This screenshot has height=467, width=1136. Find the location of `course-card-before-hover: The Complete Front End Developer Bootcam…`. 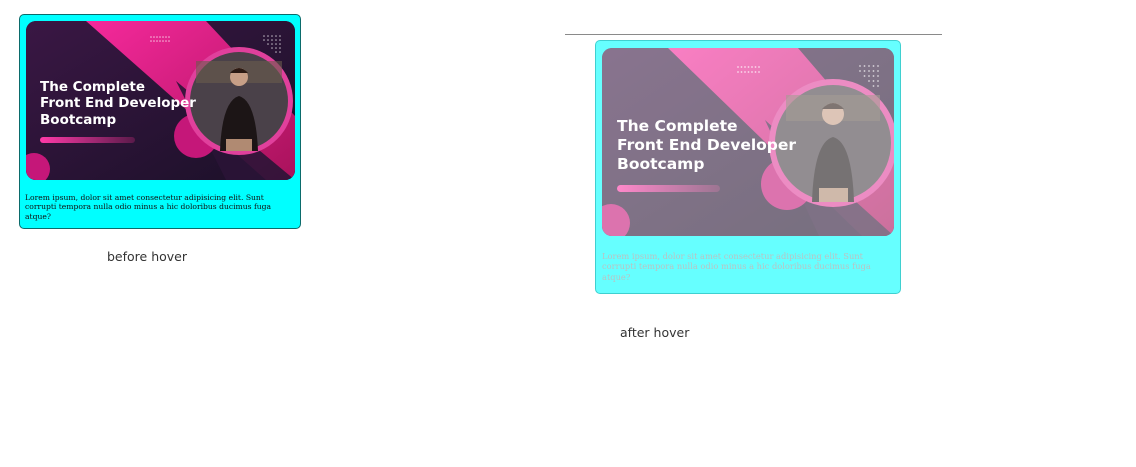

course-card-before-hover: The Complete Front End Developer Bootcam… is located at coordinates (160, 121).